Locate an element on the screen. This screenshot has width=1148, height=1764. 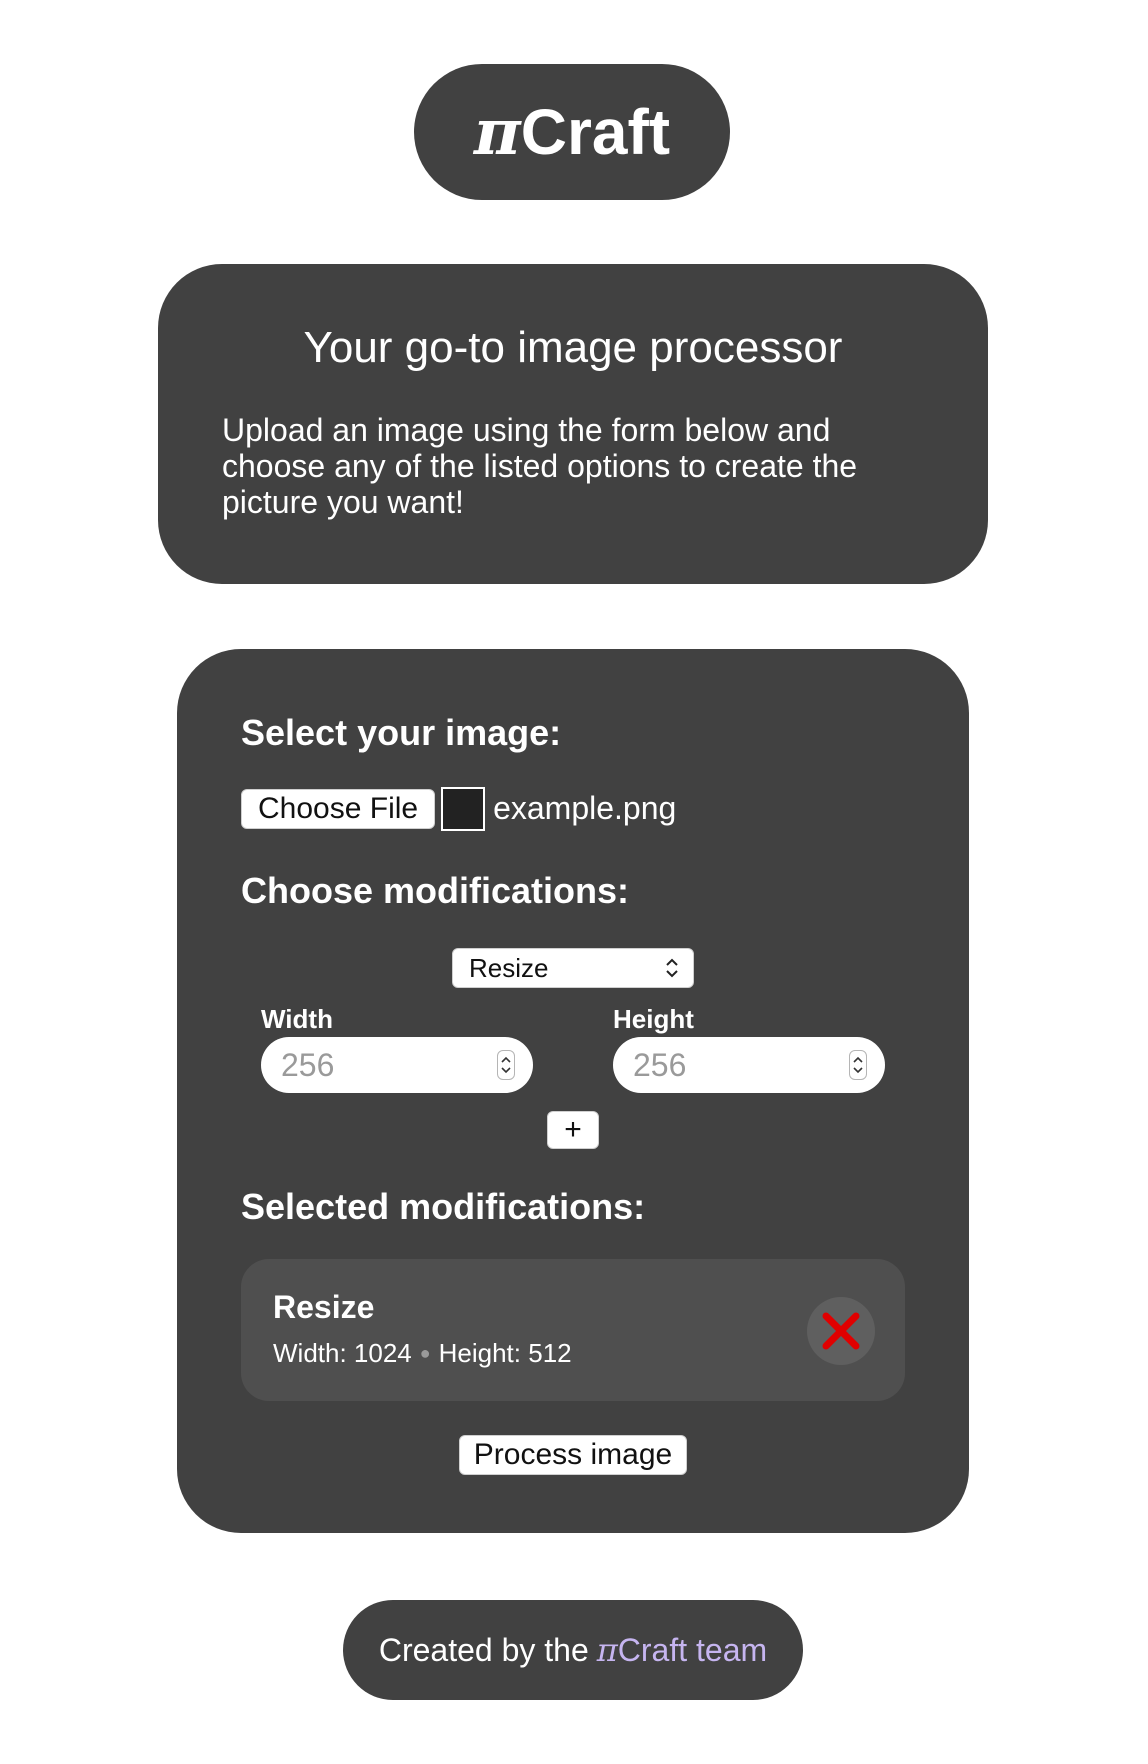
modification-select-wrap: Resize is located at coordinates (573, 968).